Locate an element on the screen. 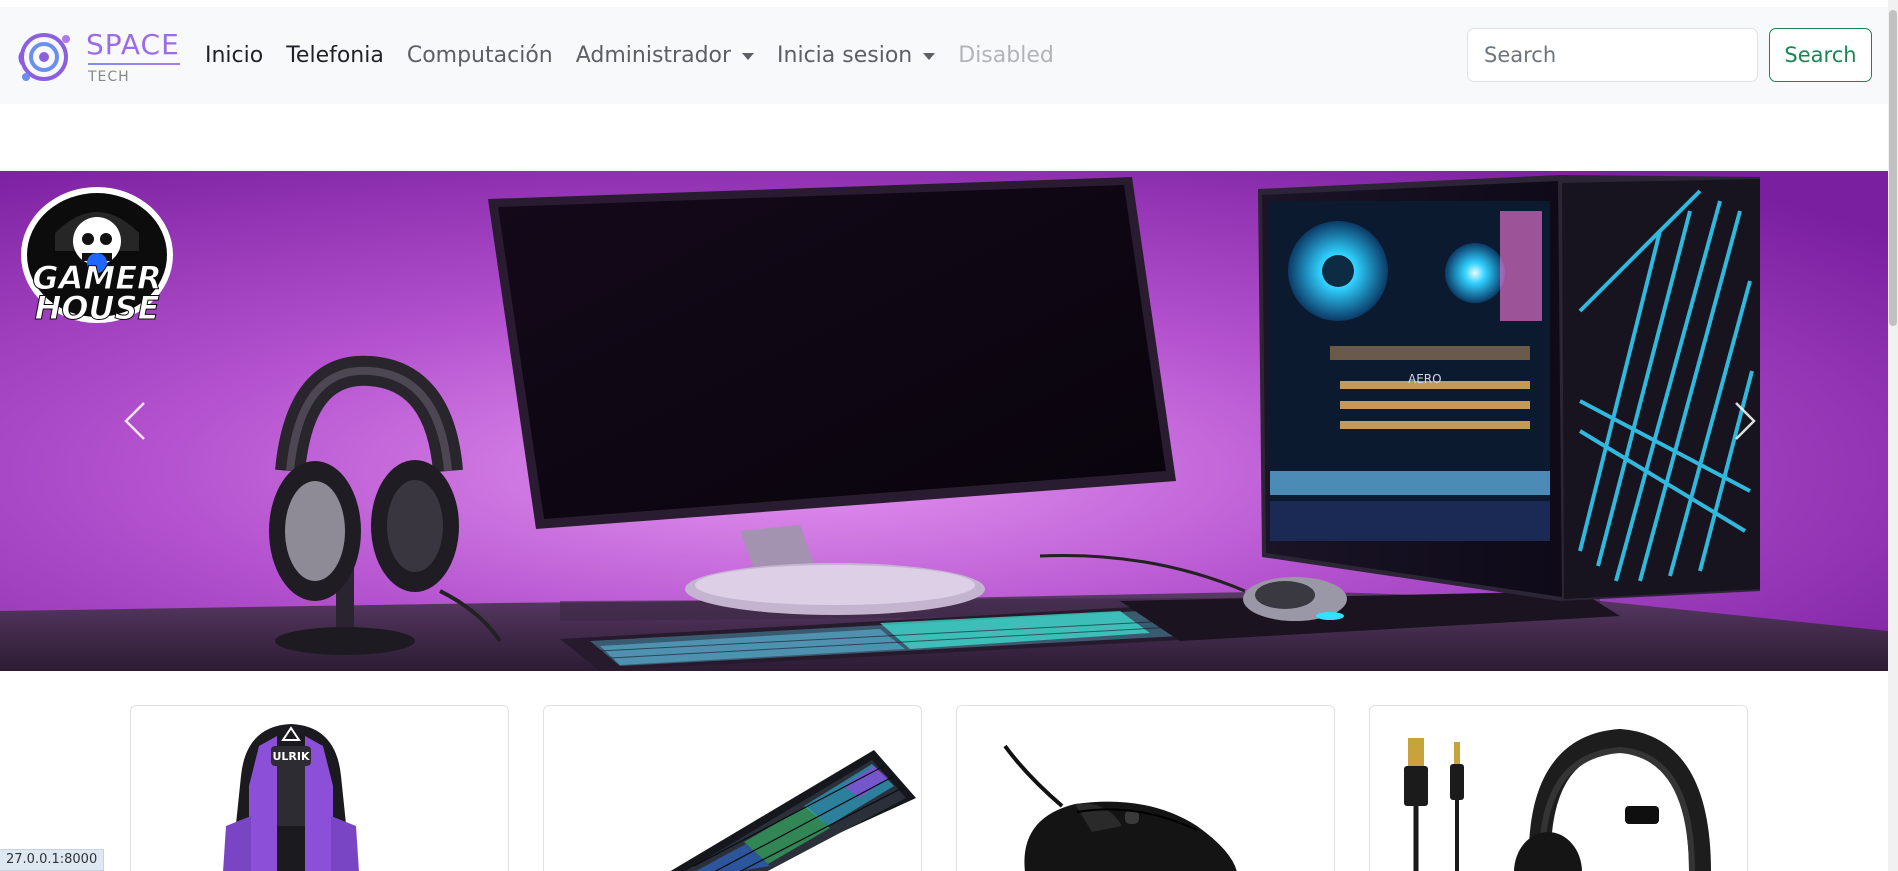  nav-dropdown-administrador-label: Administrador is located at coordinates (653, 55).